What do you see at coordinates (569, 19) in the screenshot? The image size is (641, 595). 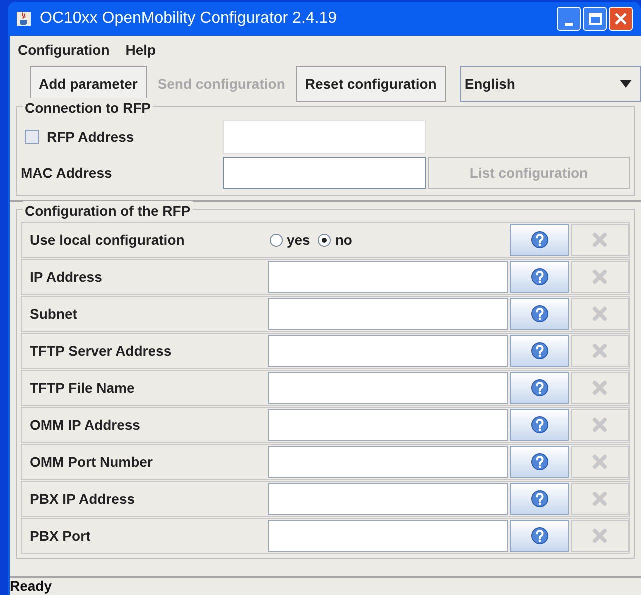 I see `minimize-button` at bounding box center [569, 19].